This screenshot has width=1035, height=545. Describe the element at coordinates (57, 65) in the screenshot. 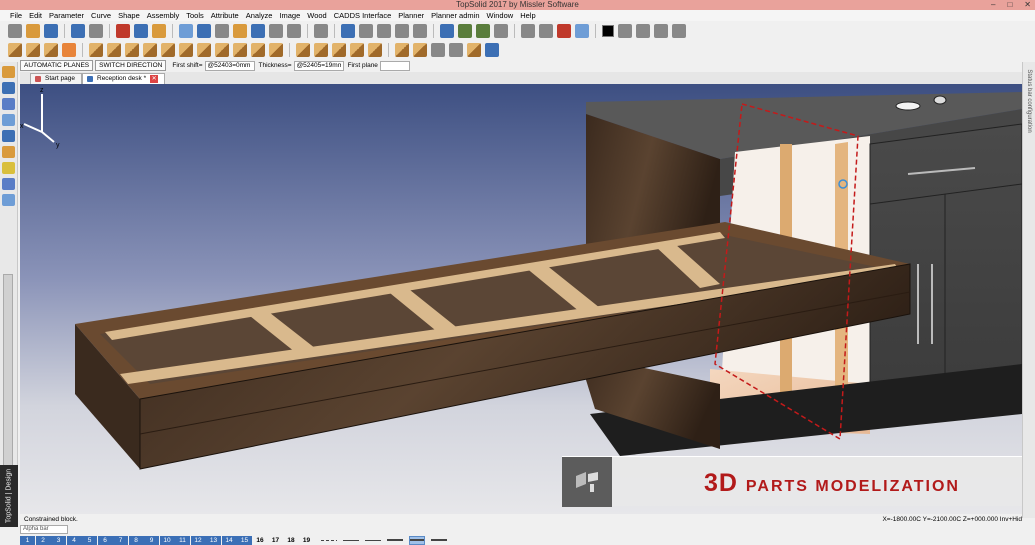

I see `automatic-planes-button: AUTOMATIC PLANES` at that location.